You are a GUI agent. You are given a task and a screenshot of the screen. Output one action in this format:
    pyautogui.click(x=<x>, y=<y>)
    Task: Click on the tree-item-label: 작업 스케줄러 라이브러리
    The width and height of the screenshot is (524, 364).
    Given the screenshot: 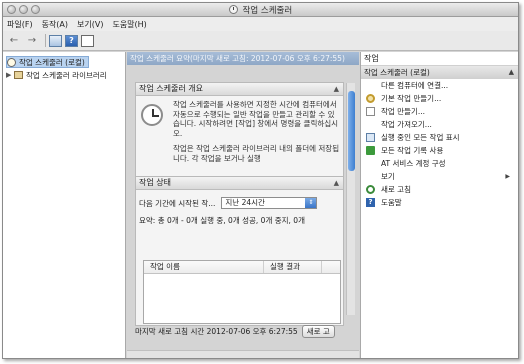 What is the action you would take?
    pyautogui.click(x=66, y=75)
    